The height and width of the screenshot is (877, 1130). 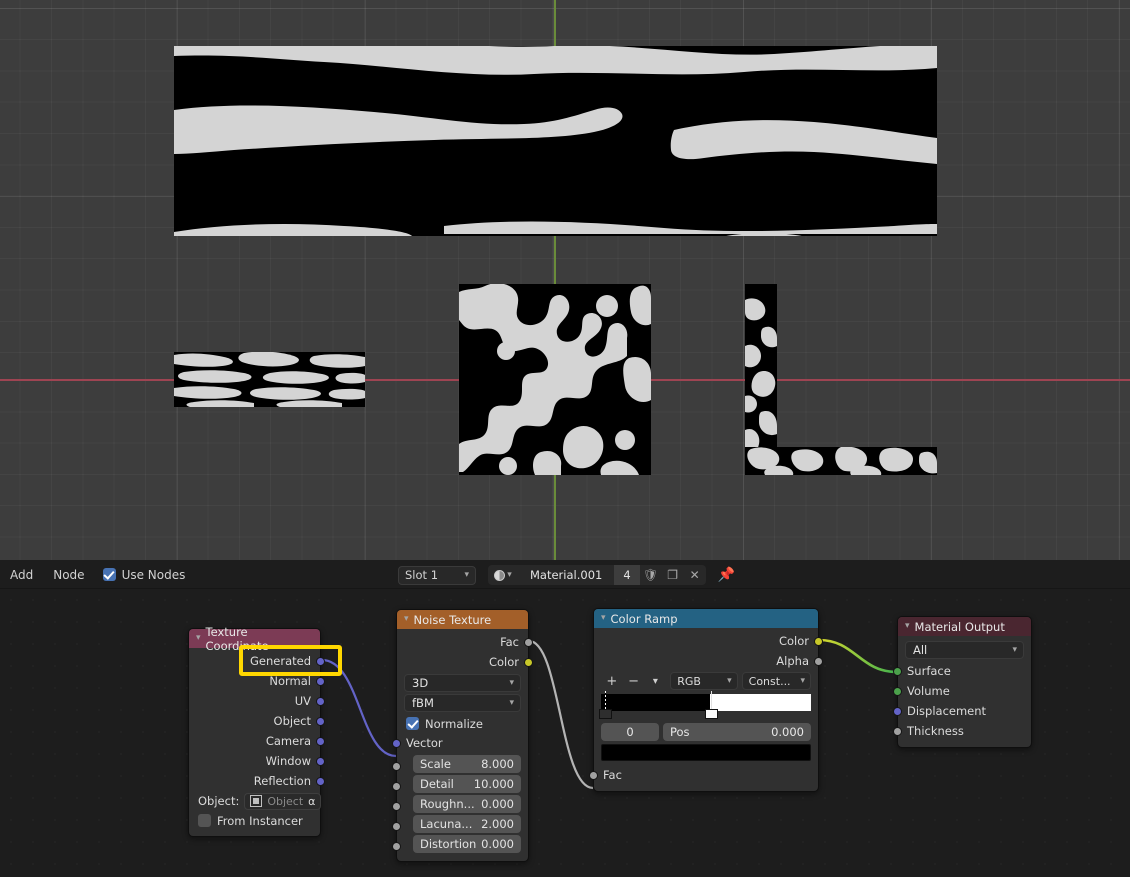 What do you see at coordinates (634, 681) in the screenshot?
I see `minus-icon: −` at bounding box center [634, 681].